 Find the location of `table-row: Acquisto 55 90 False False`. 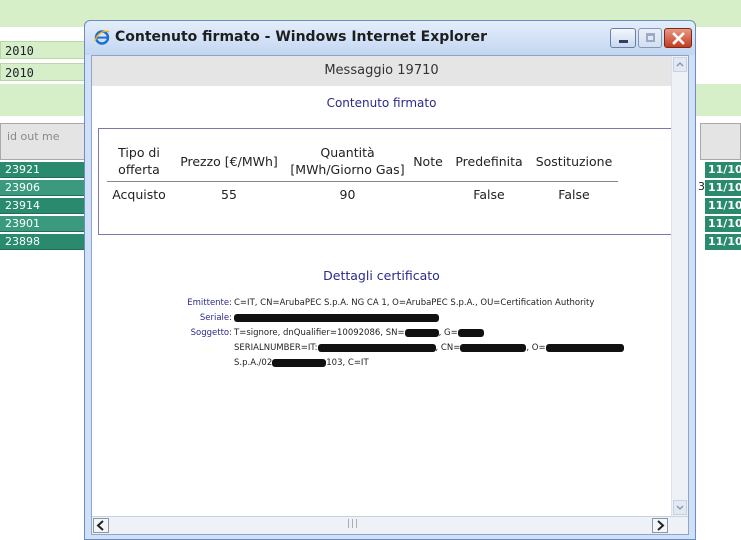

table-row: Acquisto 55 90 False False is located at coordinates (362, 195).